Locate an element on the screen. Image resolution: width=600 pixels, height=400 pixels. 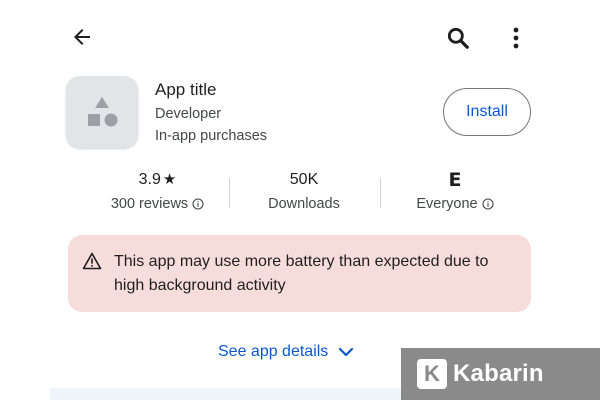
kabarin-watermark: K Kabarin is located at coordinates (500, 374).